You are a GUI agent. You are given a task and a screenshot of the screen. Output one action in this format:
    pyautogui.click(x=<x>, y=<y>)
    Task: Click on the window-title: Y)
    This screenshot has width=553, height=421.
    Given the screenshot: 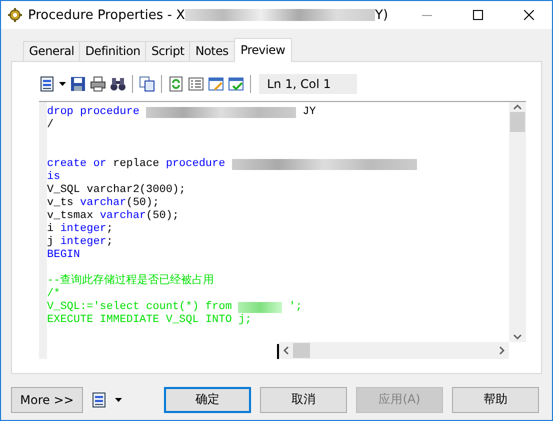 What is the action you would take?
    pyautogui.click(x=381, y=15)
    